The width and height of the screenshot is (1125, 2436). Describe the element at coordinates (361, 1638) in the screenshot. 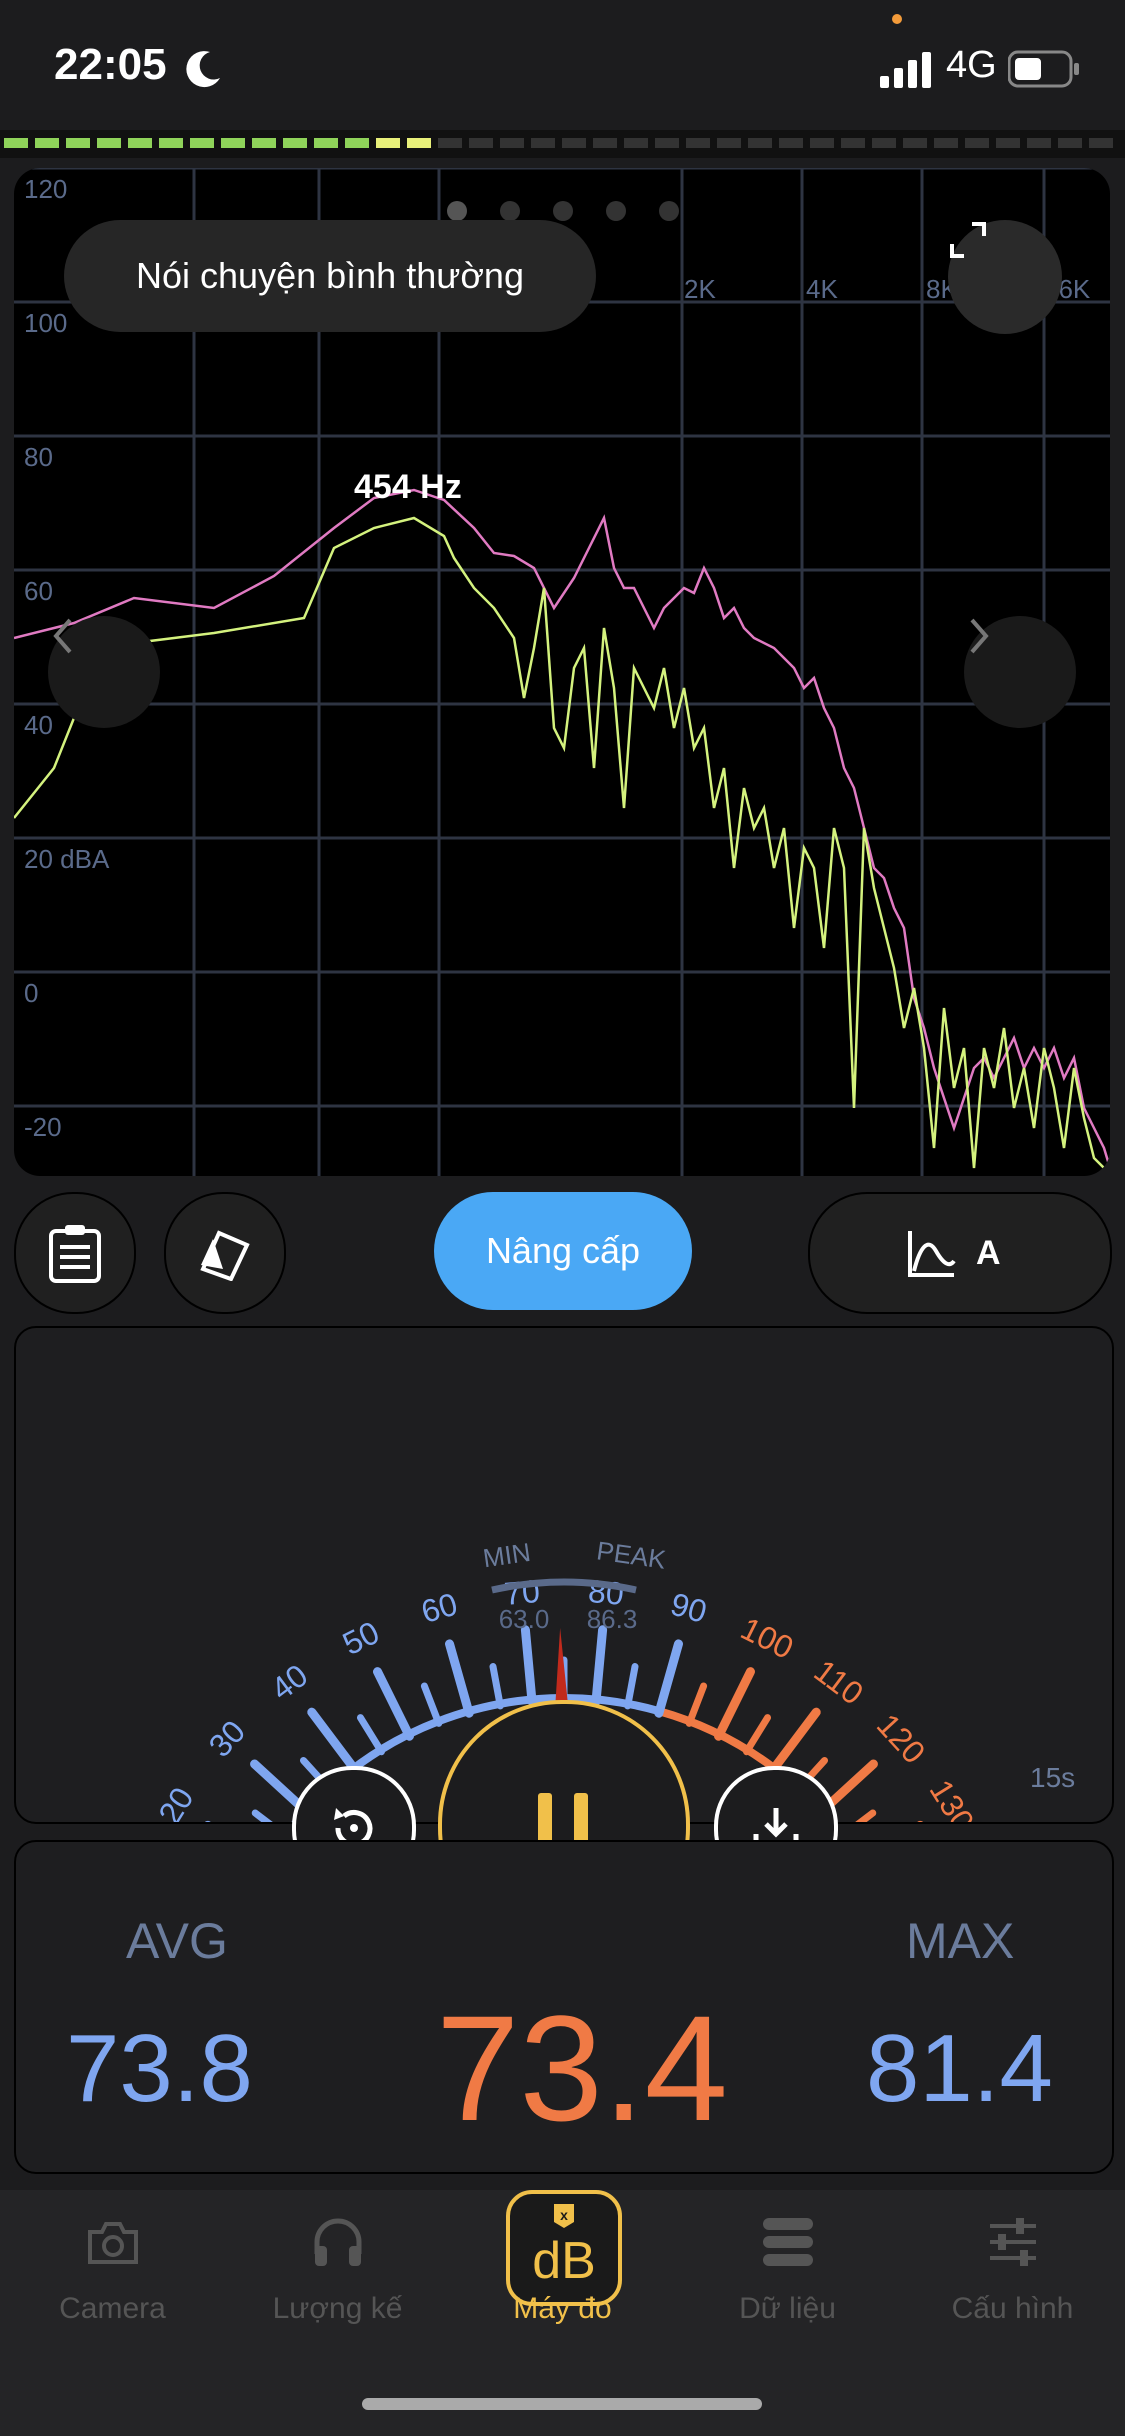

I see `tick-label: 50` at that location.